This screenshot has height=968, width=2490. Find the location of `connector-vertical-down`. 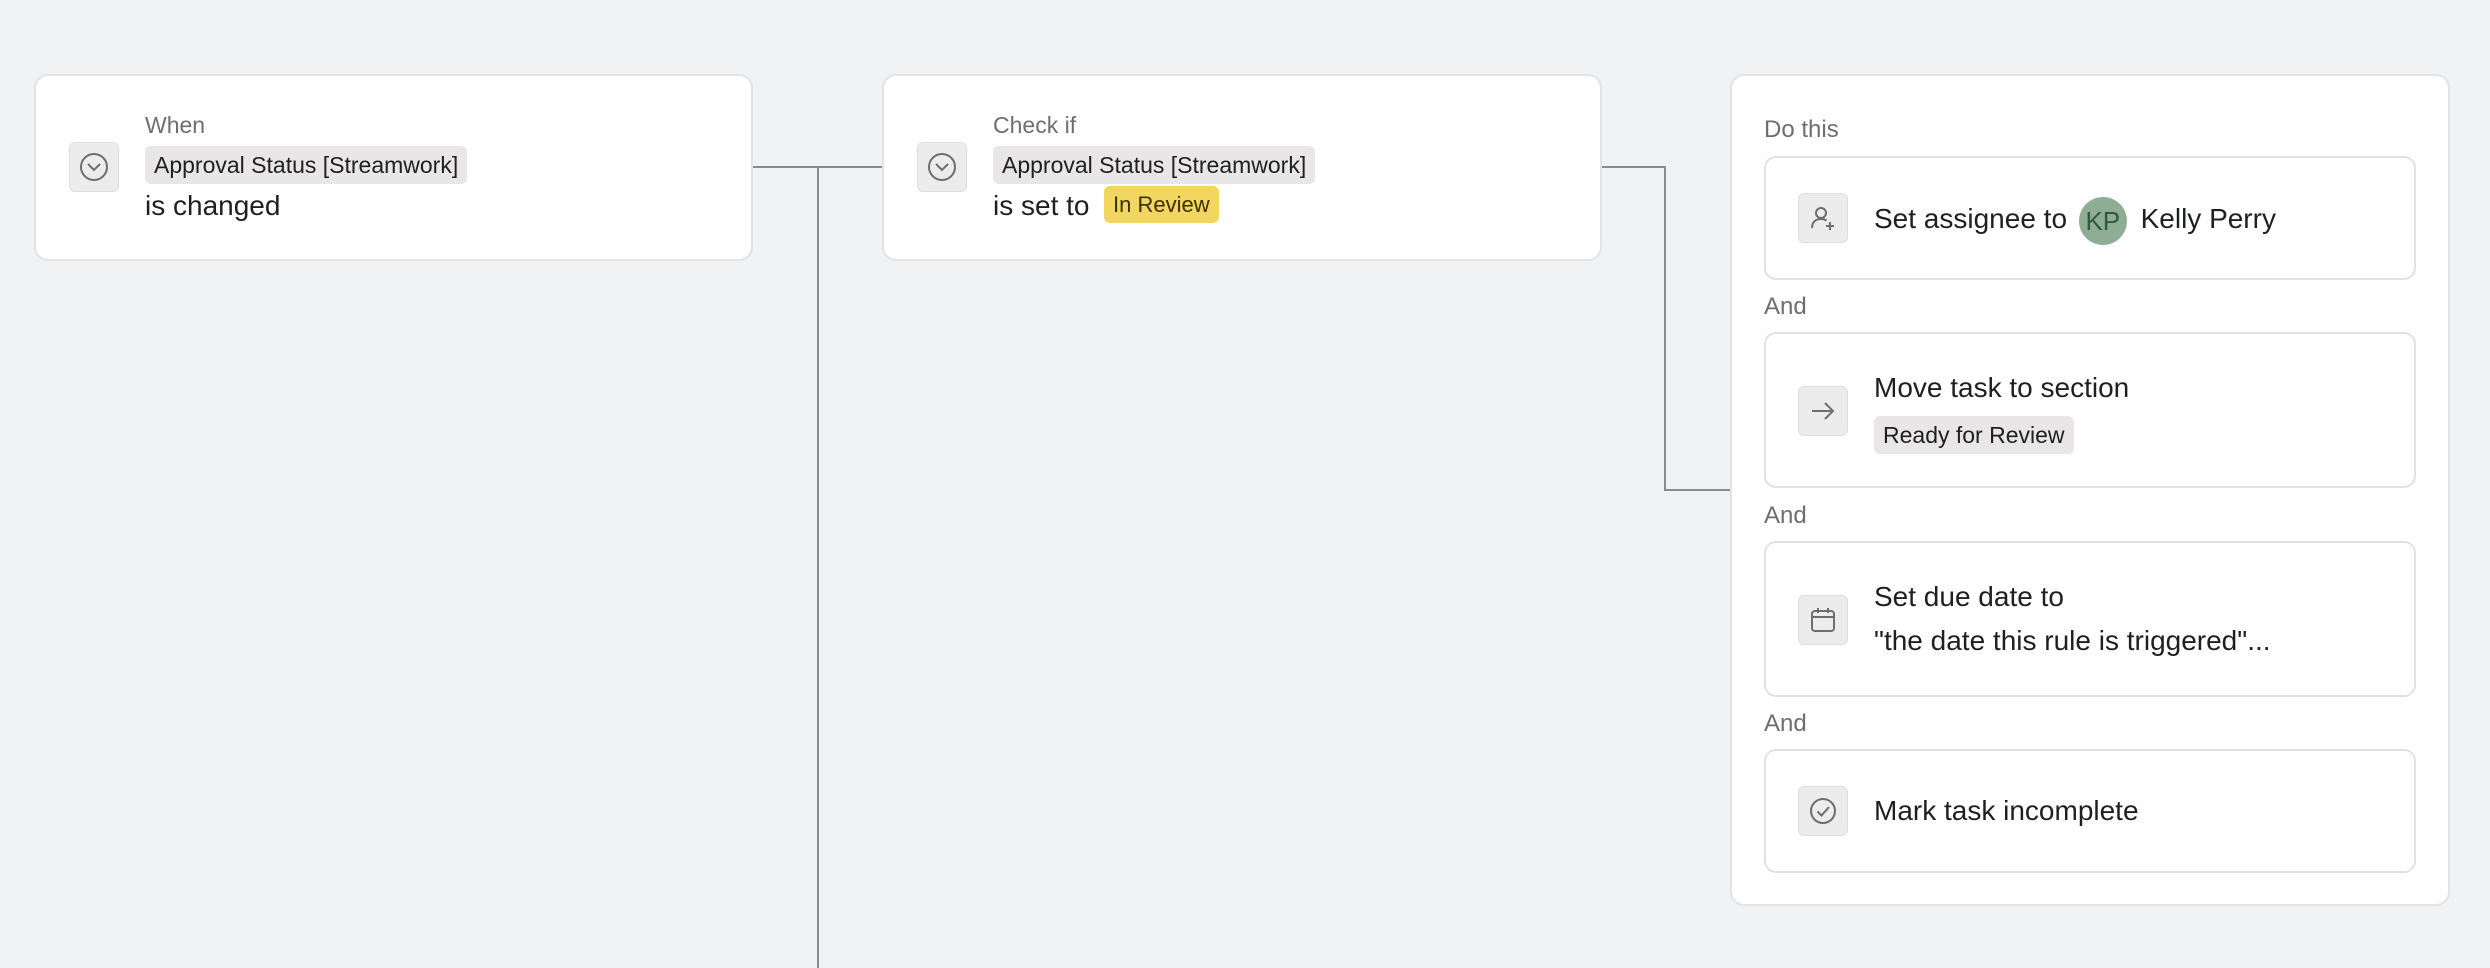

connector-vertical-down is located at coordinates (818, 567).